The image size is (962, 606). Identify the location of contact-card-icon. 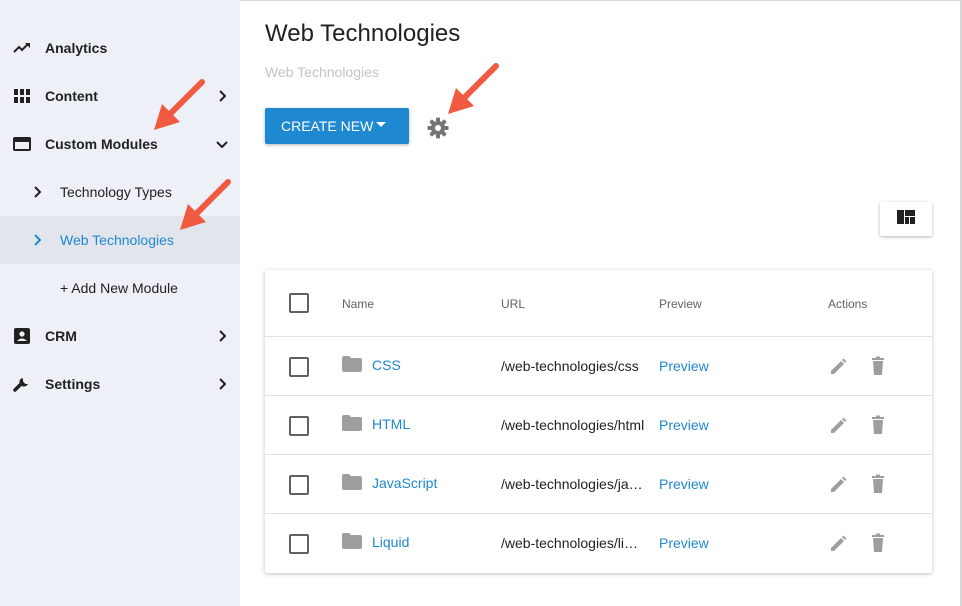
(22, 336).